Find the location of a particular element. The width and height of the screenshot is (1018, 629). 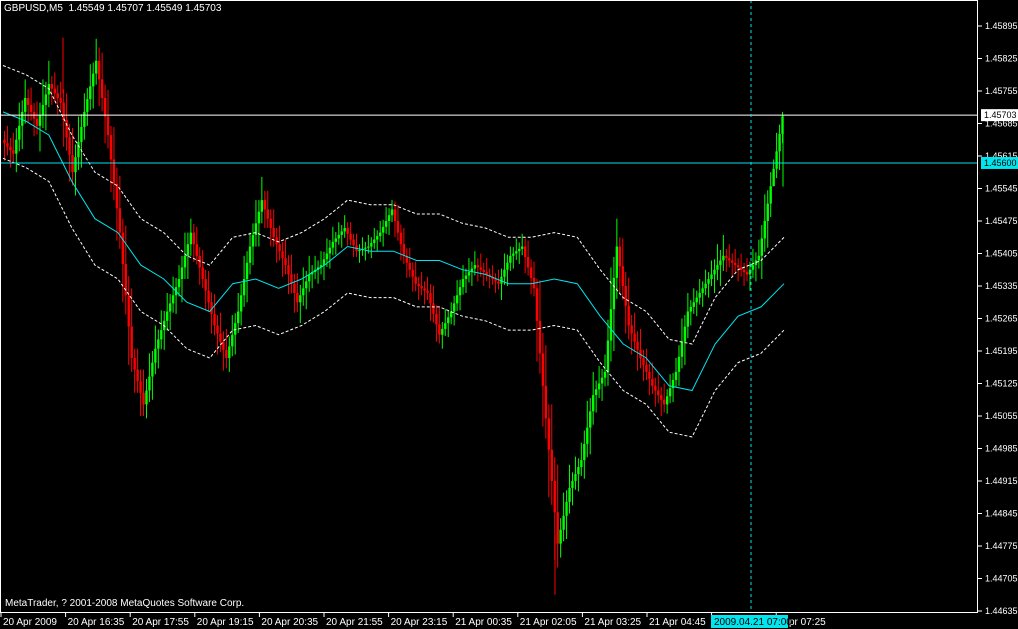

time-tick-label: 21 Apr 04:45 is located at coordinates (677, 622).